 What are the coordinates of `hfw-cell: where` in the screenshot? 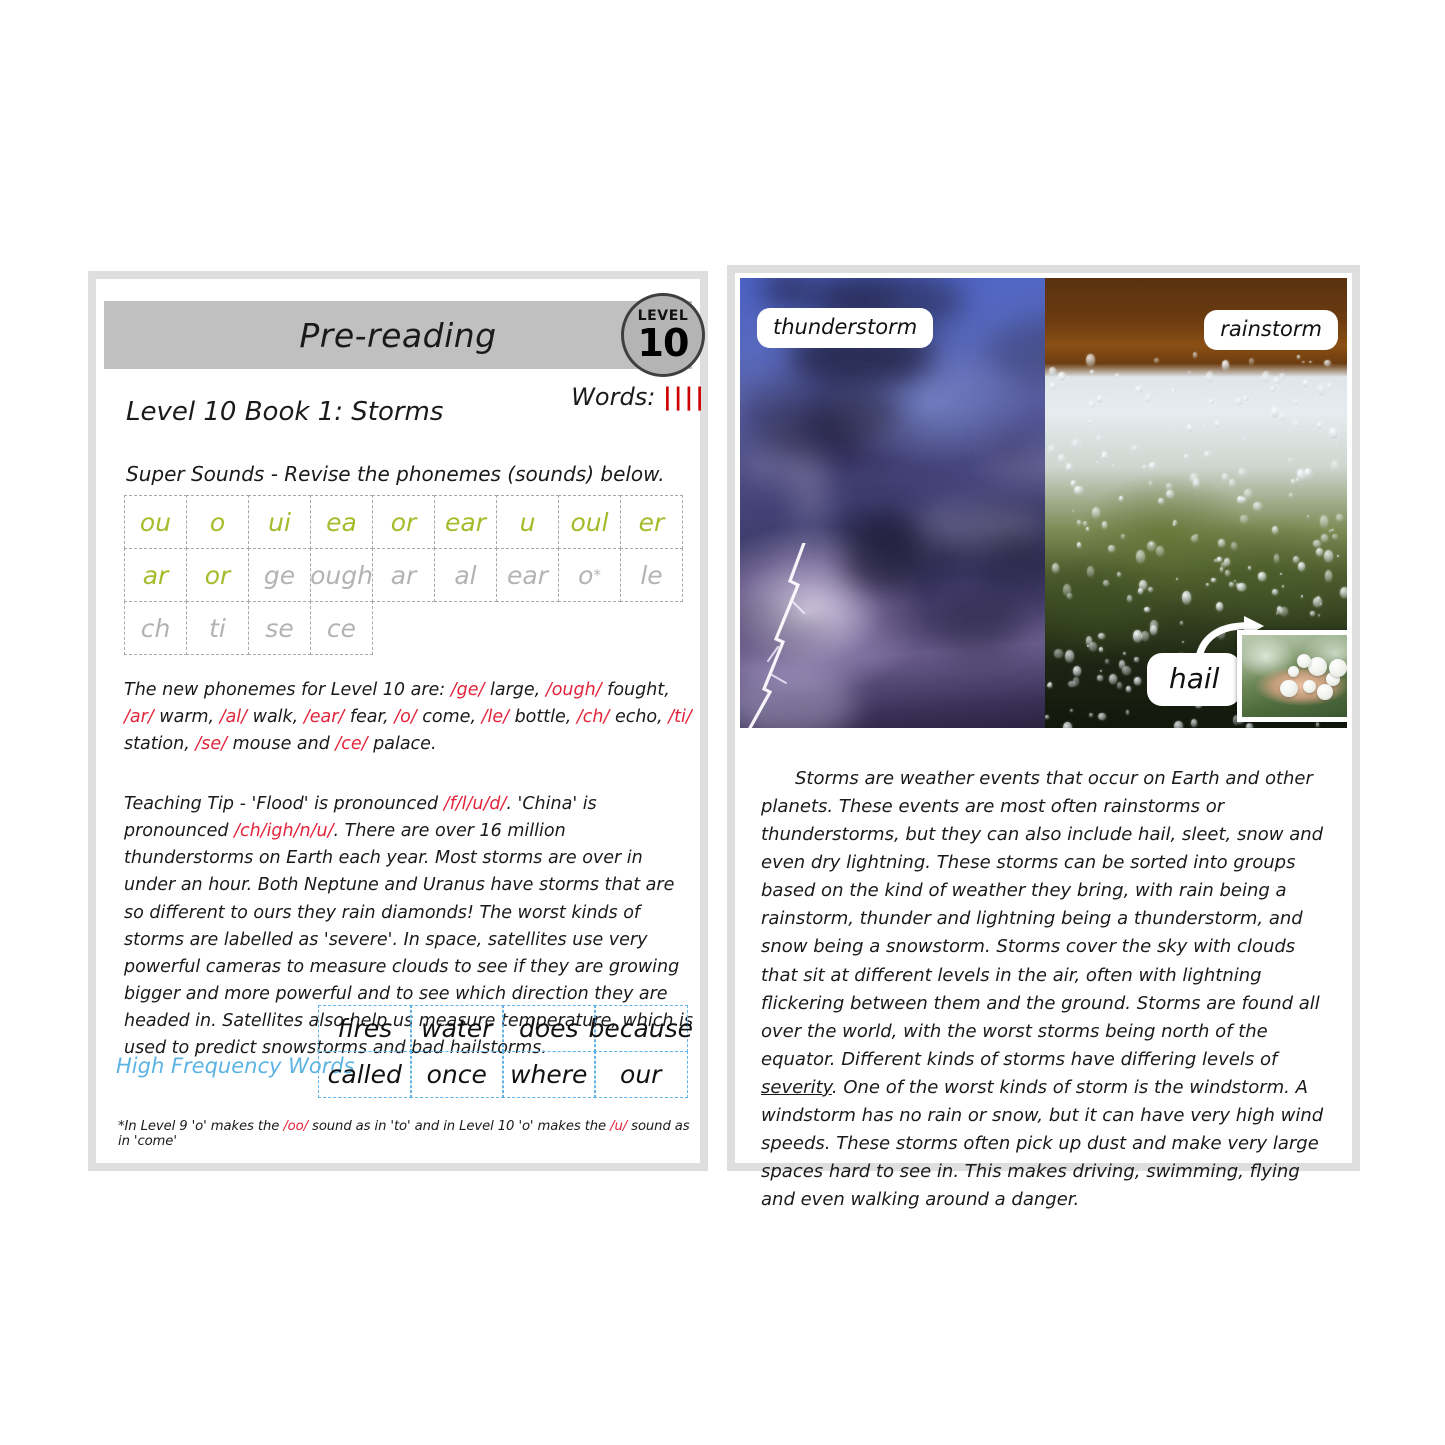 It's located at (549, 1074).